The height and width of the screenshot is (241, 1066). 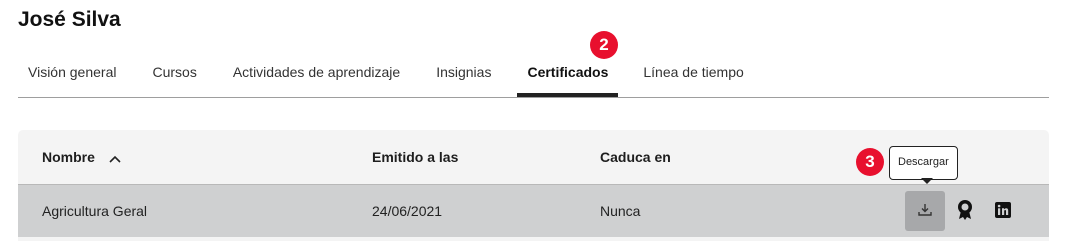 What do you see at coordinates (95, 211) in the screenshot?
I see `certificate-name: Agricultura Geral` at bounding box center [95, 211].